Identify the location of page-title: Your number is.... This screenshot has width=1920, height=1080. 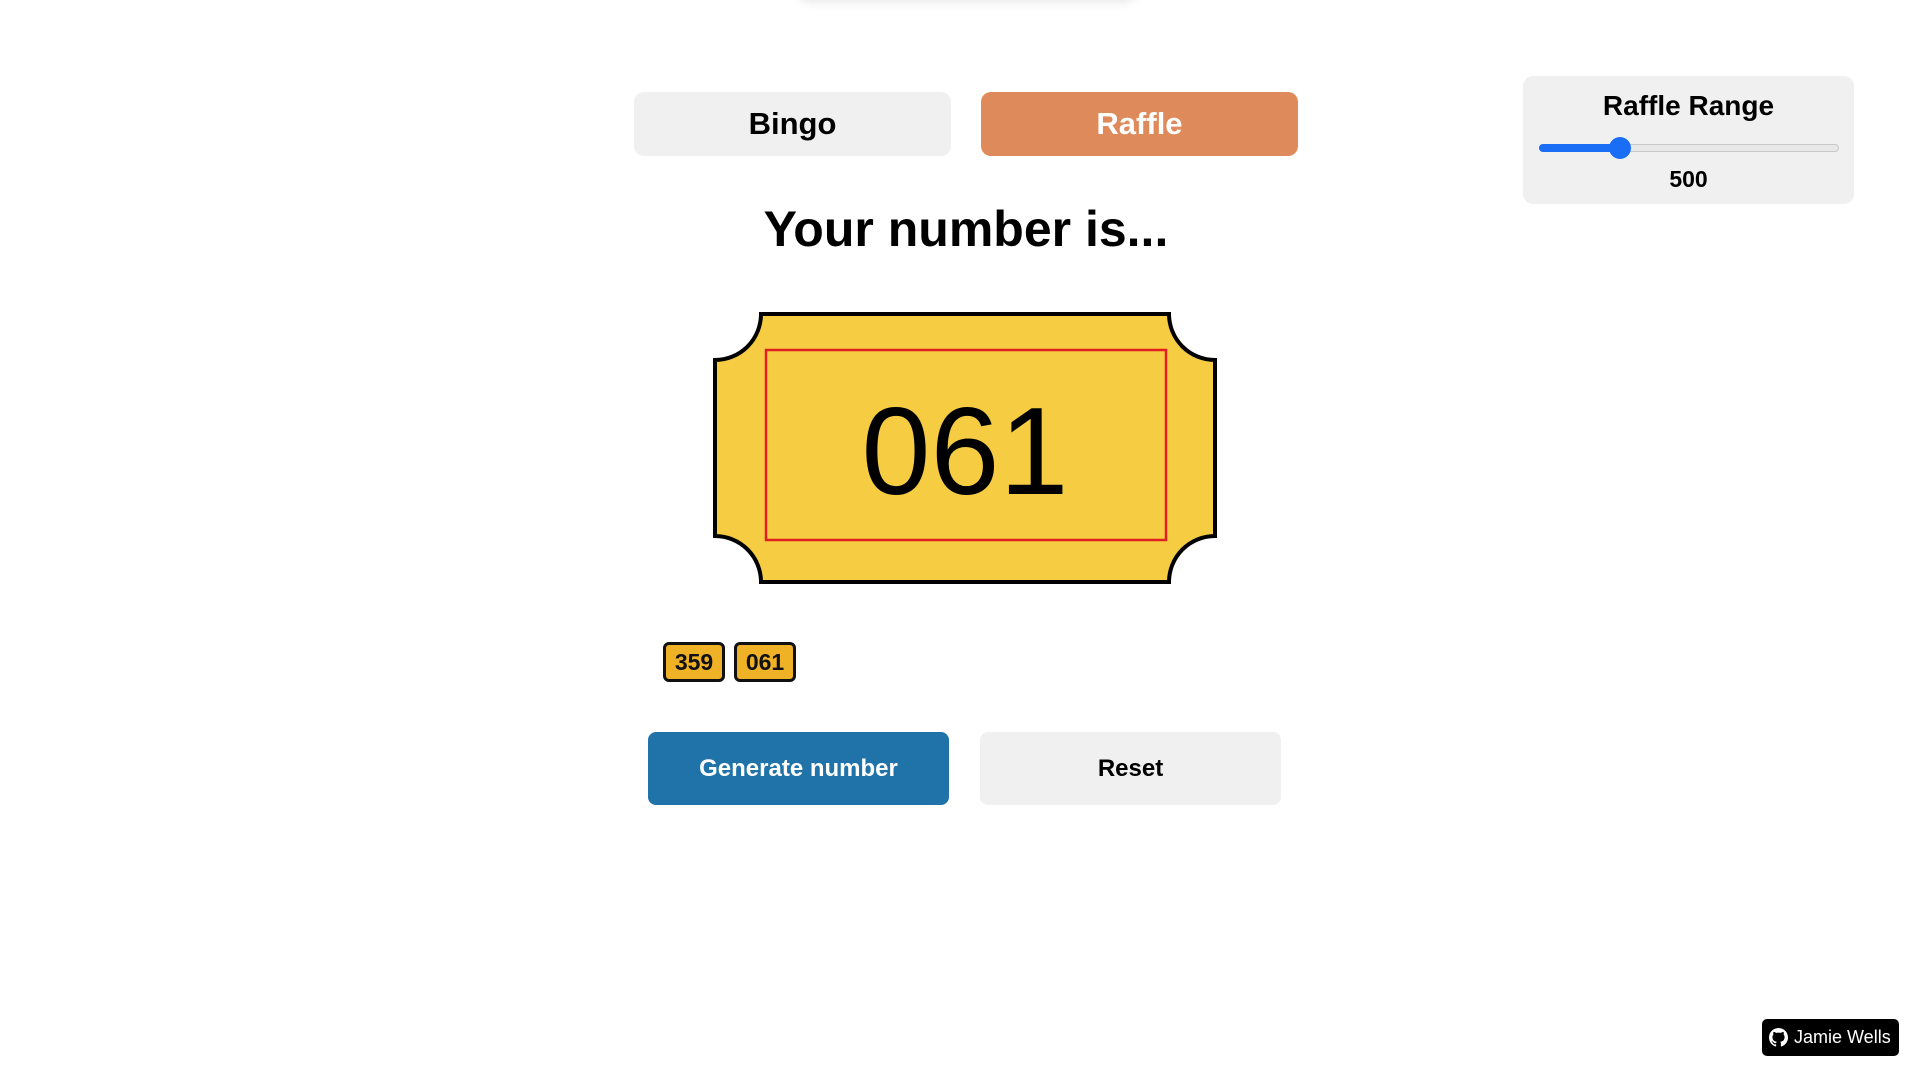
(966, 229).